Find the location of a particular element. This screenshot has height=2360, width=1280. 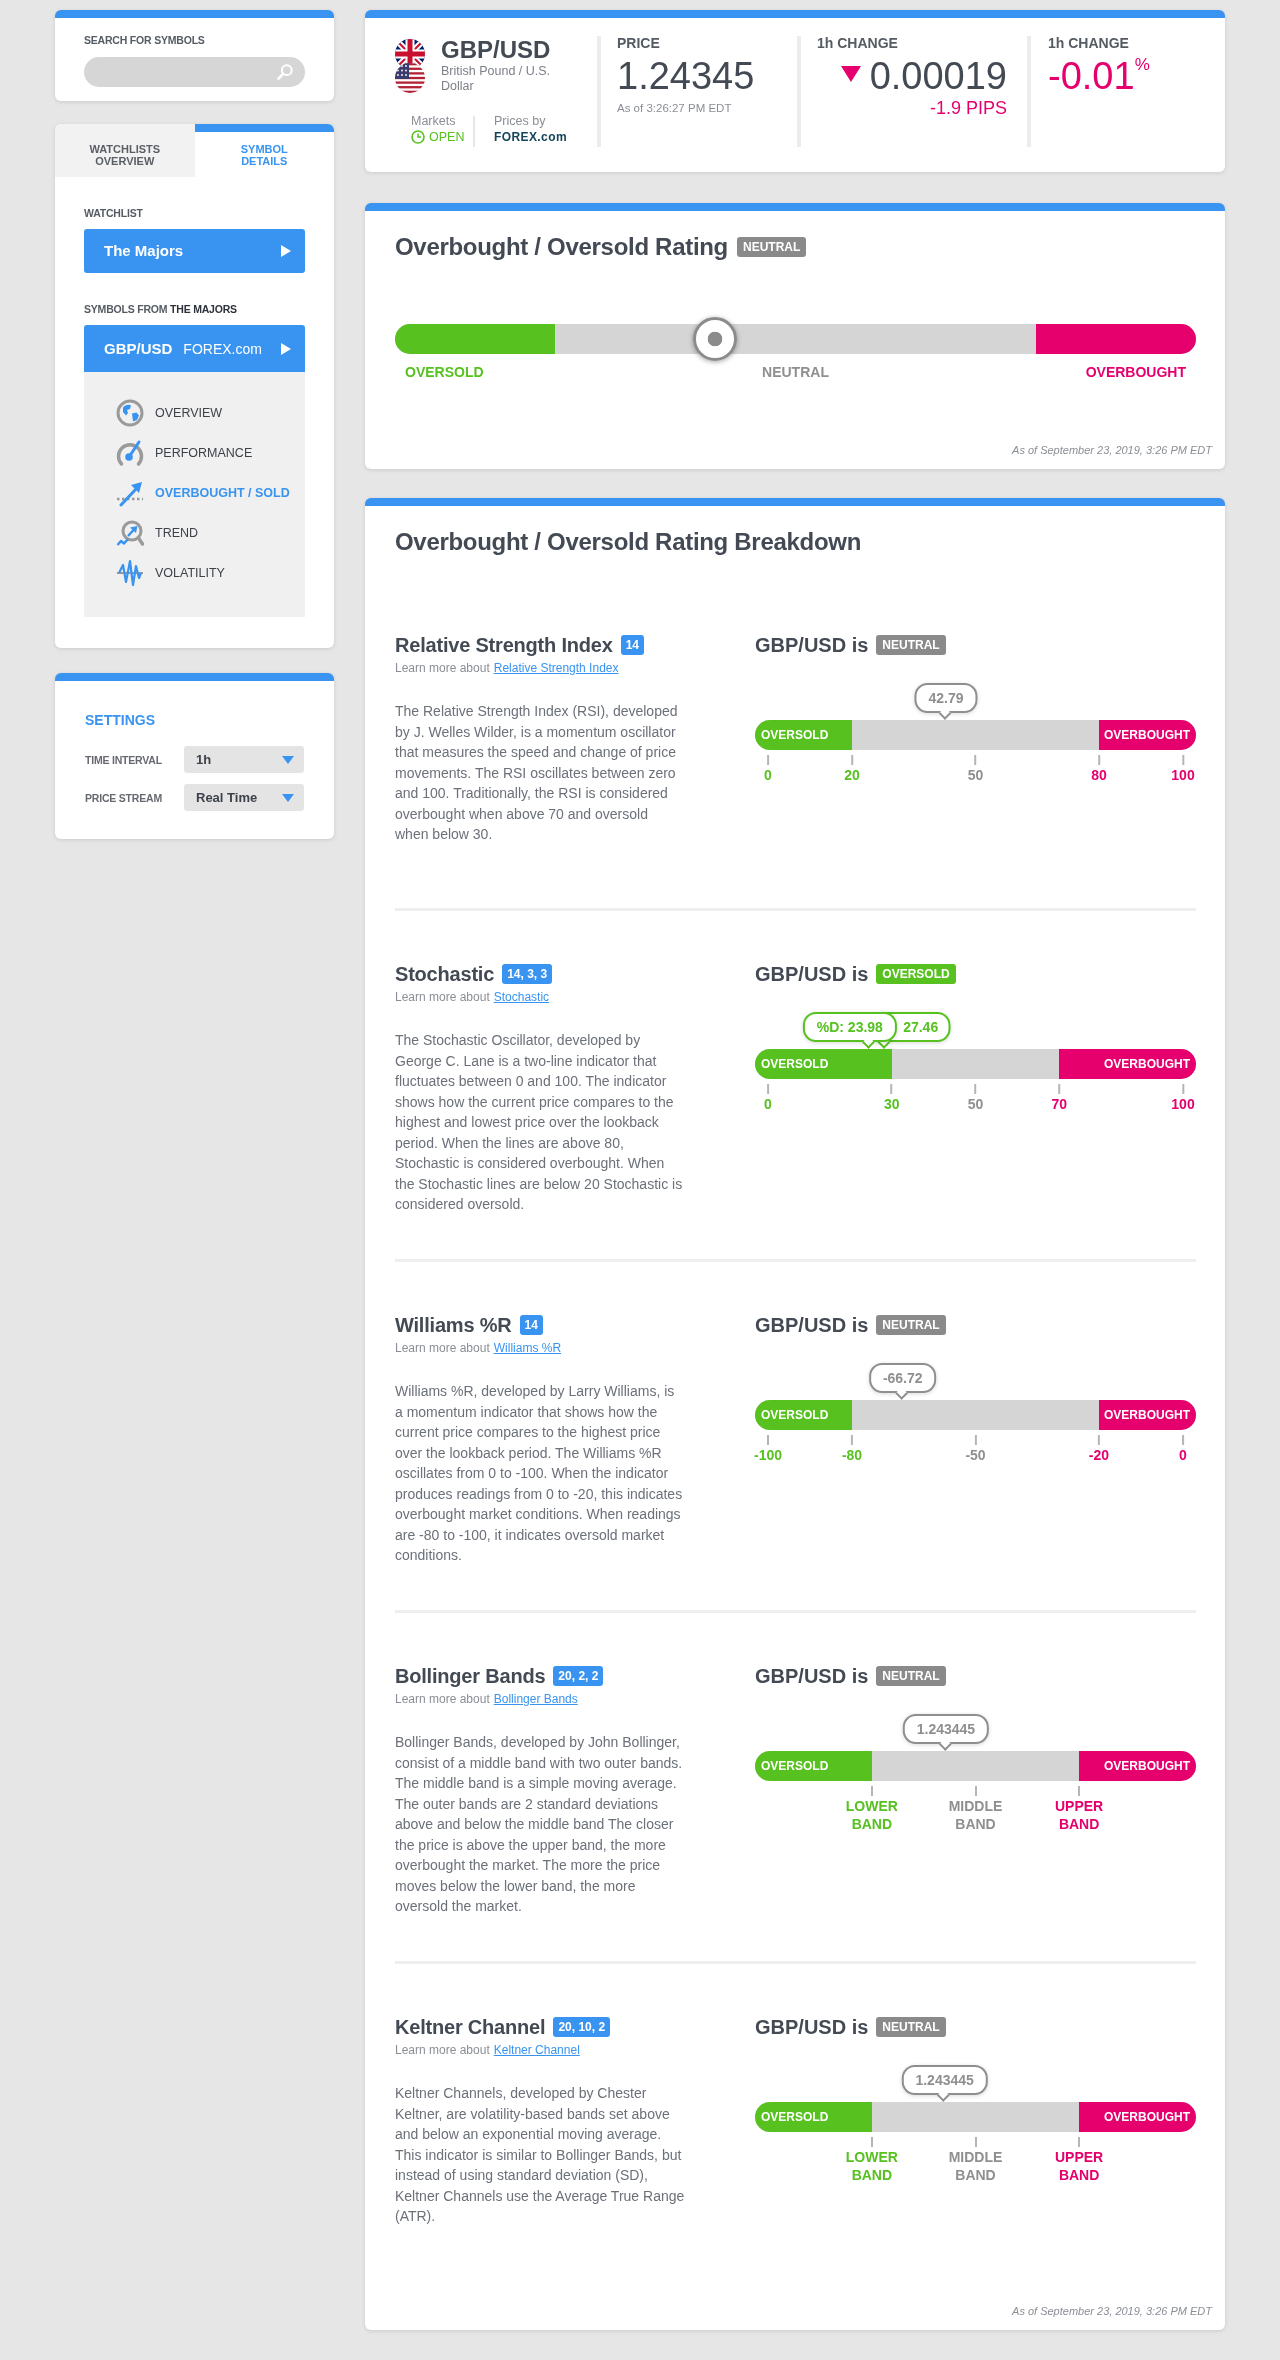

change-value: 0.00019 is located at coordinates (938, 76).